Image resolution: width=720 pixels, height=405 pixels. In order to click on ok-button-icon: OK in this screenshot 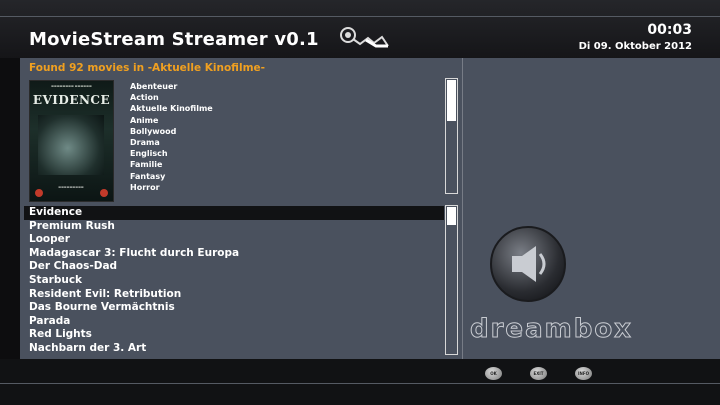, I will do `click(493, 373)`.